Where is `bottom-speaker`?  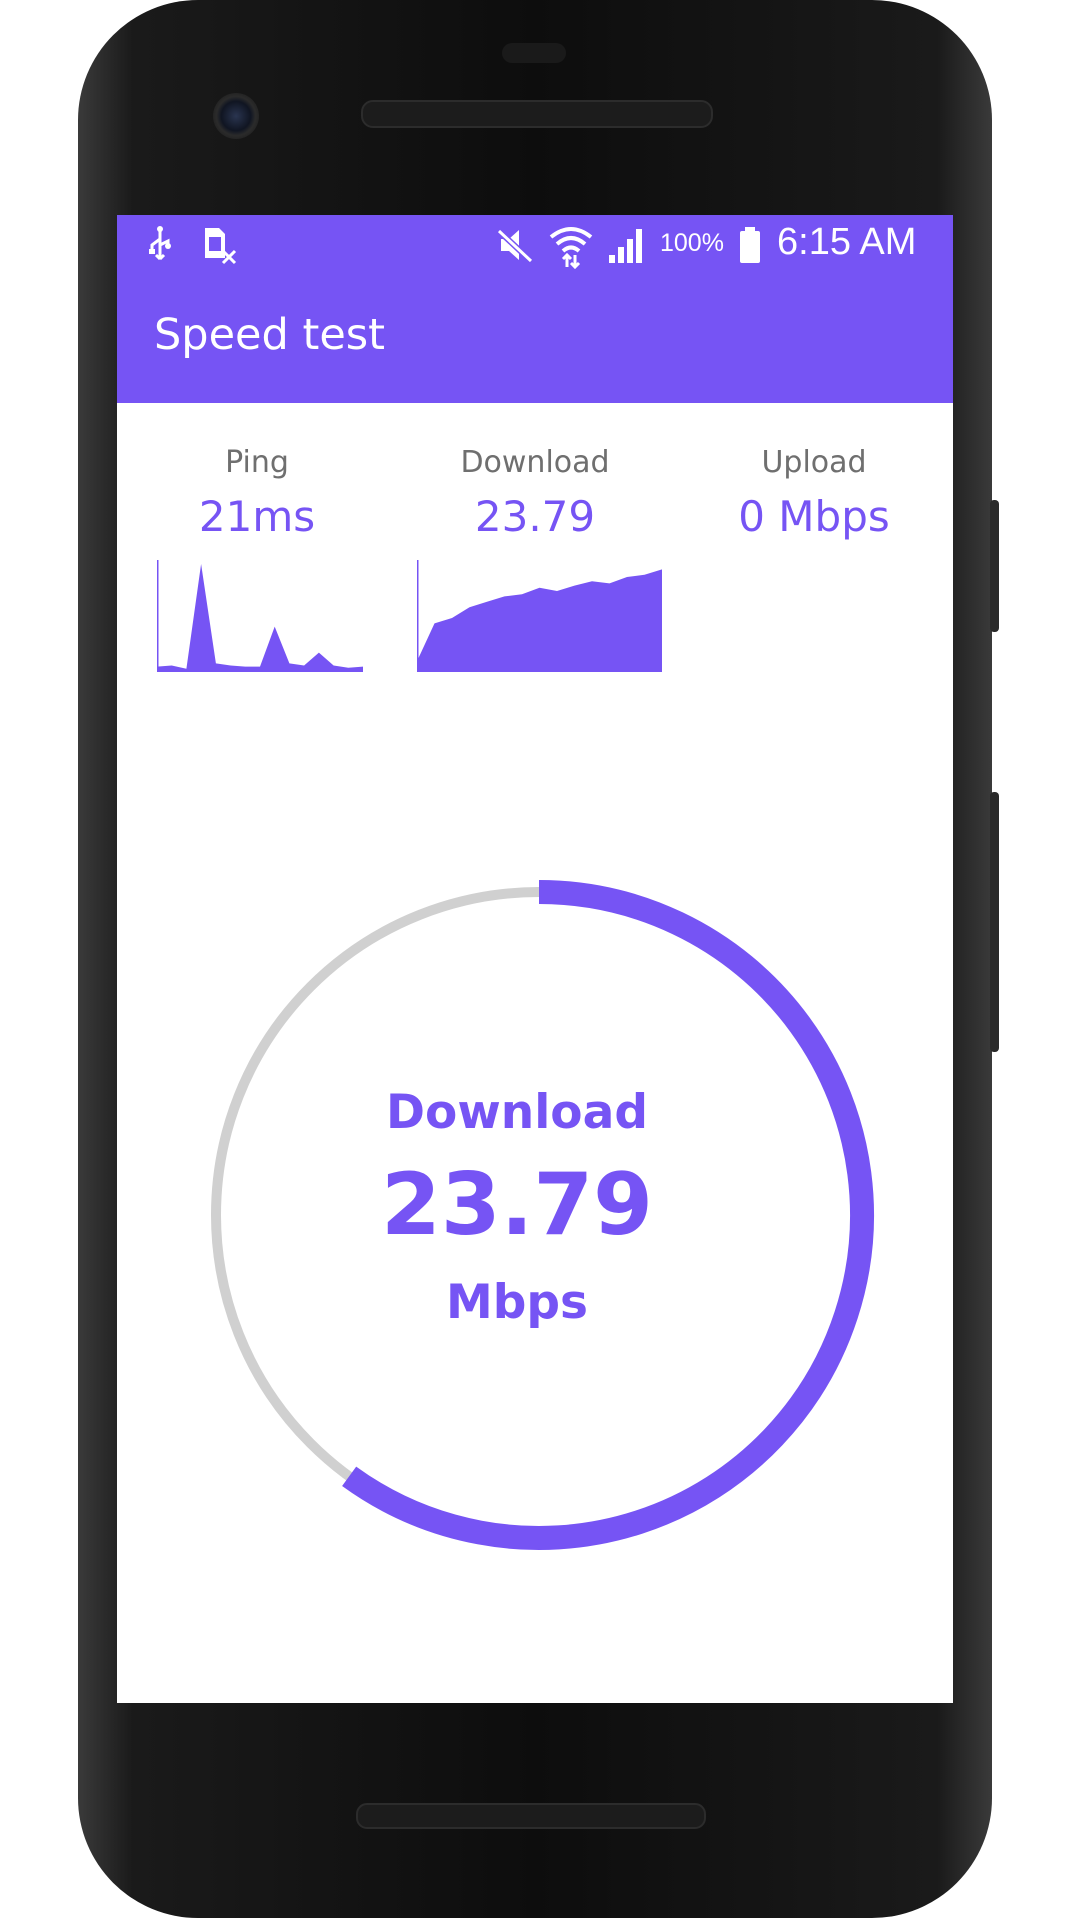 bottom-speaker is located at coordinates (531, 1816).